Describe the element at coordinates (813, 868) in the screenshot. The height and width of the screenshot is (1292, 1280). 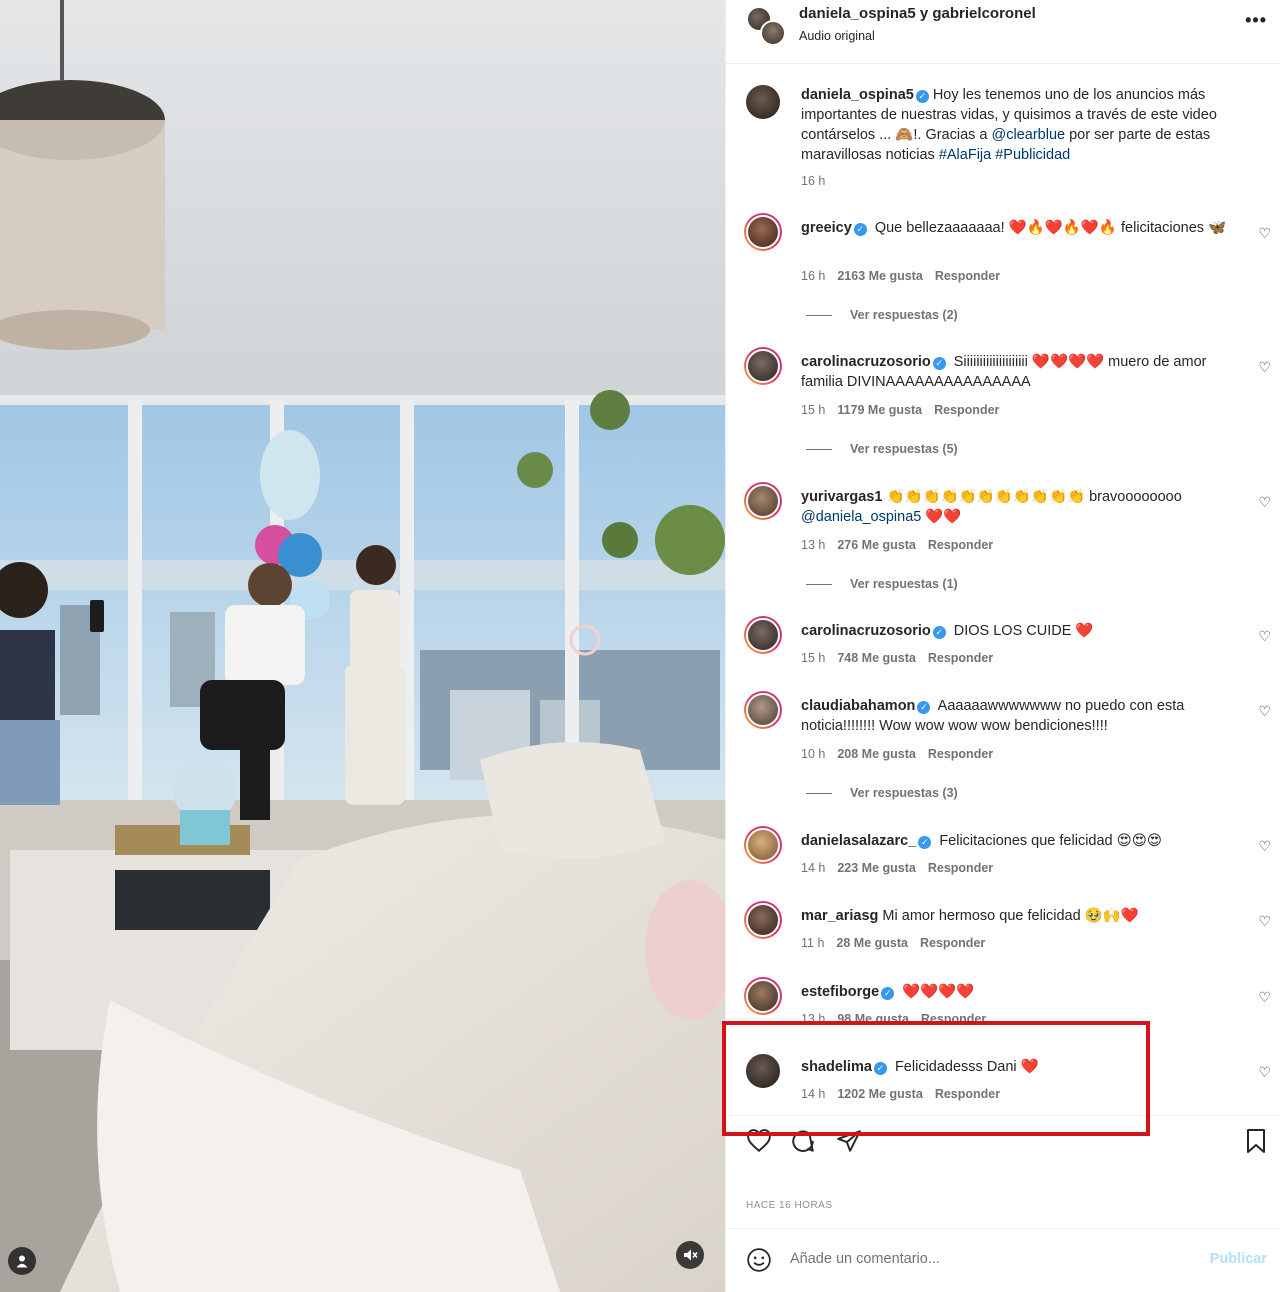
I see `comment-time: 14 h` at that location.